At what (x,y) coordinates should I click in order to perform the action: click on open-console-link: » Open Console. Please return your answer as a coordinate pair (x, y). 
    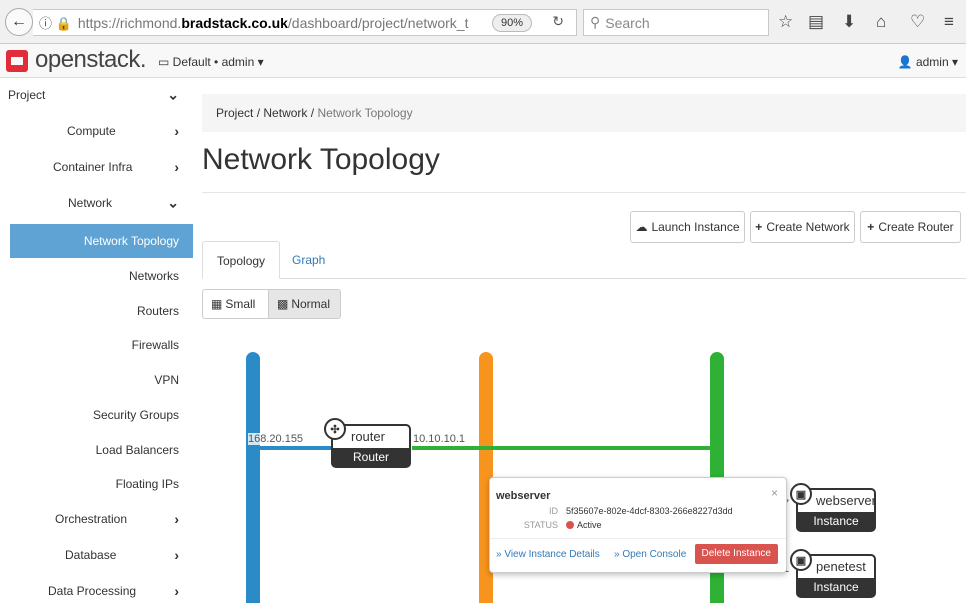
    Looking at the image, I should click on (650, 554).